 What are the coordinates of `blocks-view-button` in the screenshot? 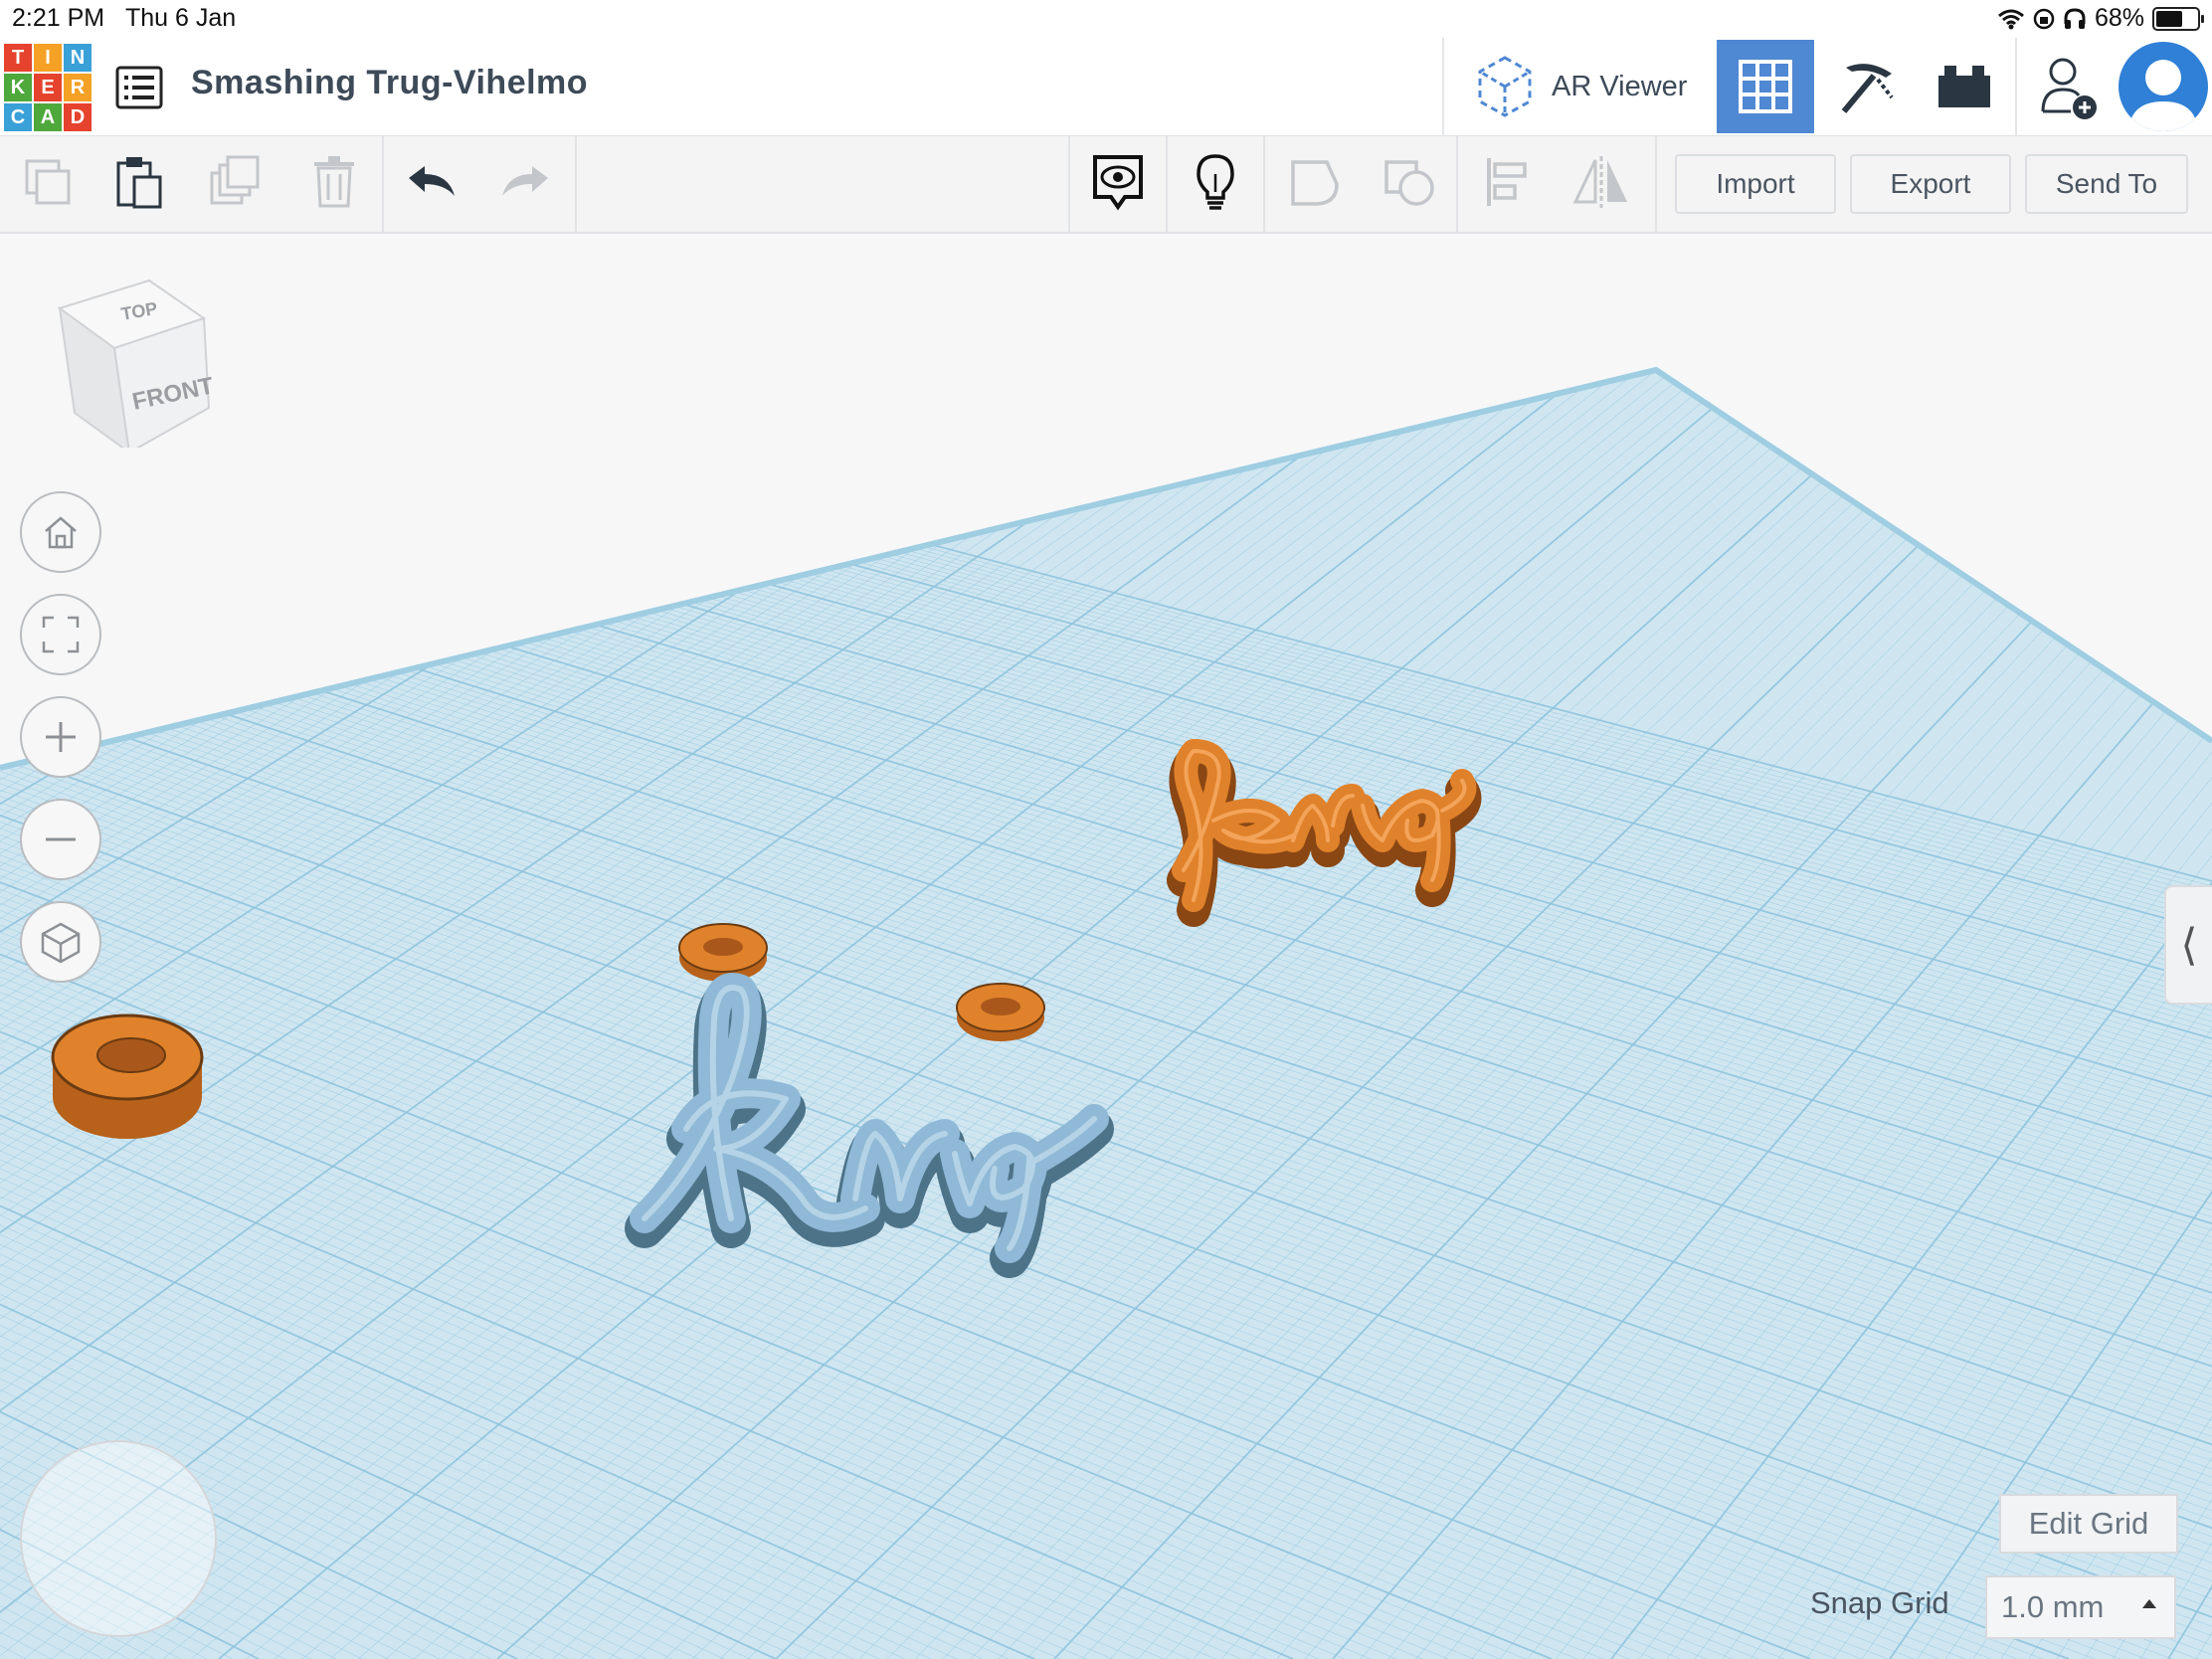 It's located at (1867, 86).